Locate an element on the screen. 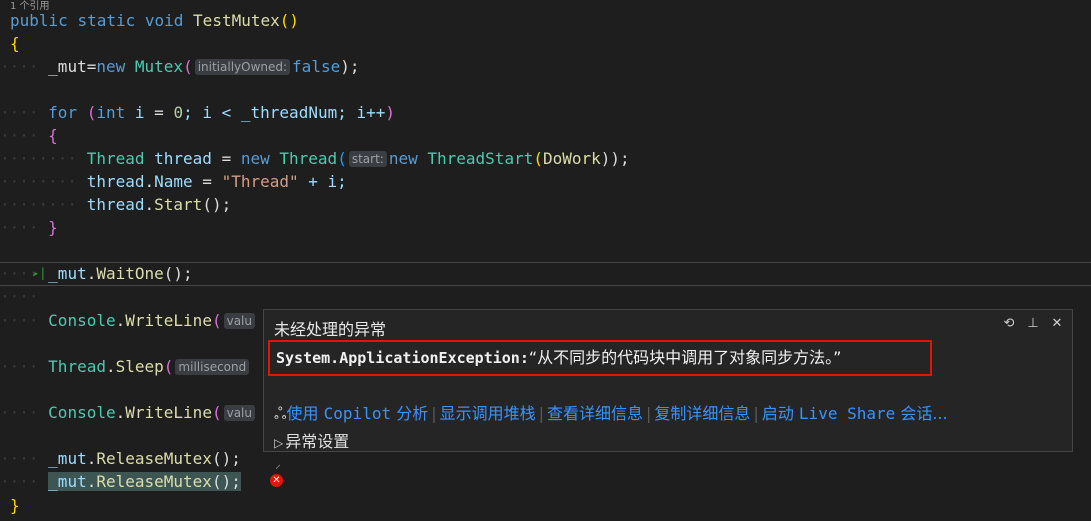  live-share-name: Live Share is located at coordinates (847, 413).